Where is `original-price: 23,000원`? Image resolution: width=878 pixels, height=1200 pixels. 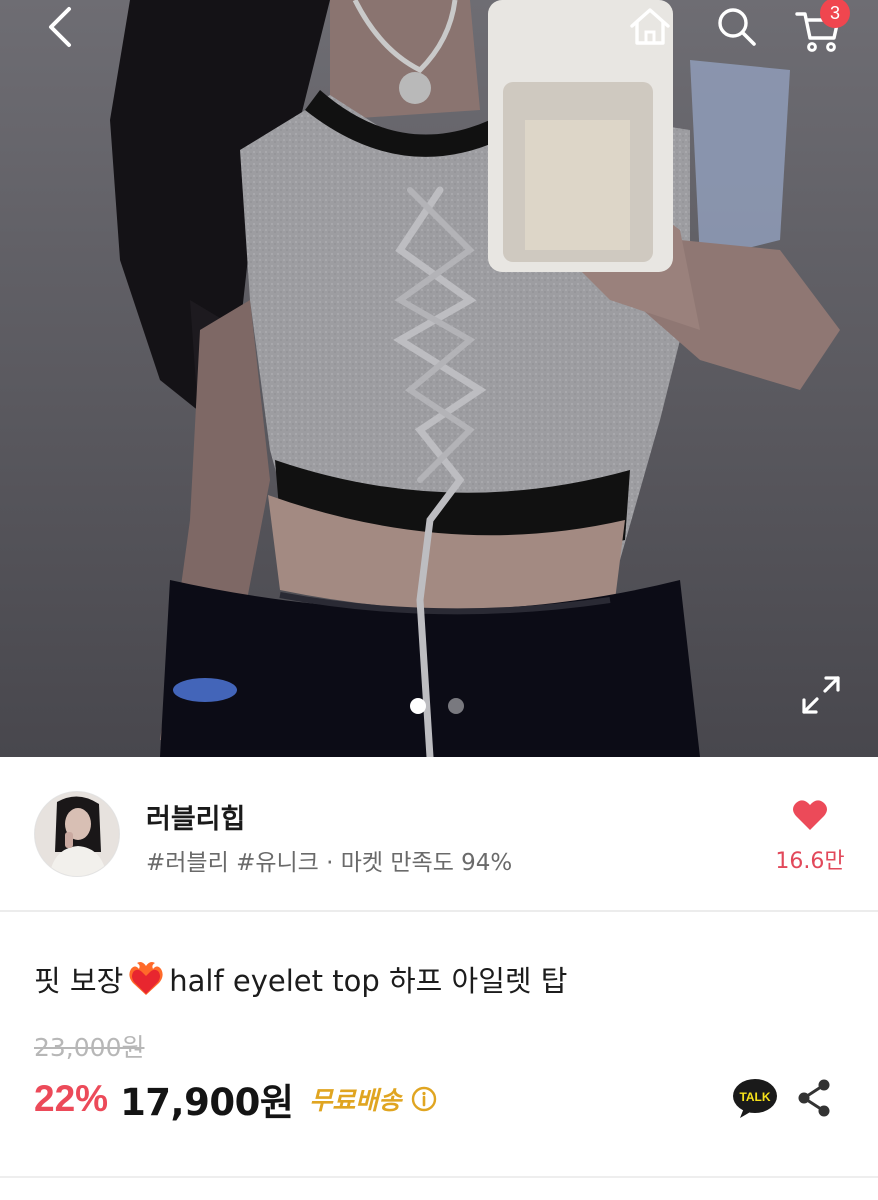 original-price: 23,000원 is located at coordinates (89, 1047).